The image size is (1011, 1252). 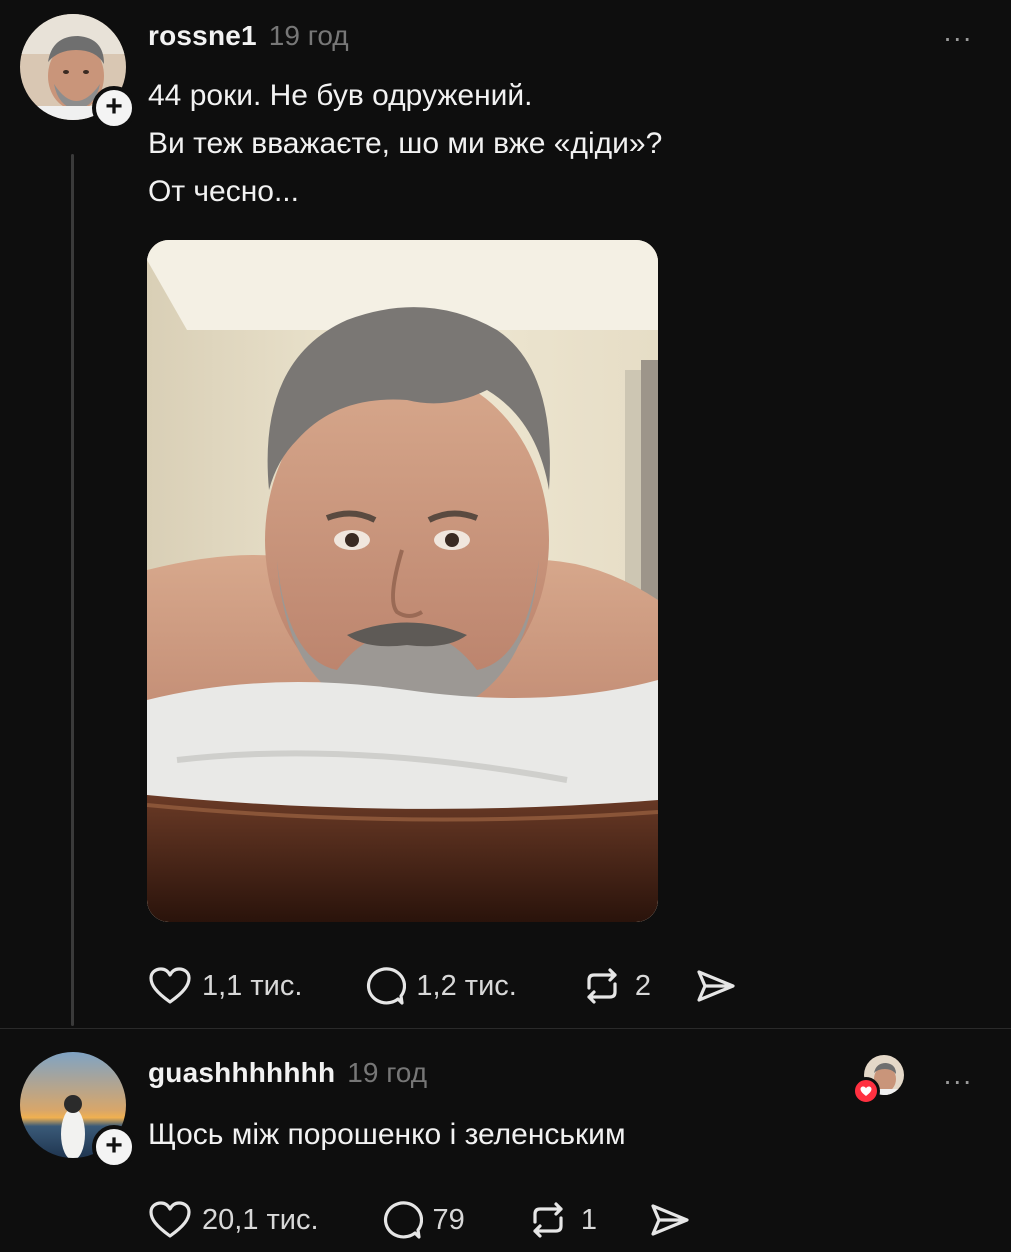 I want to click on like-count: 20,1 тис., so click(x=260, y=1219).